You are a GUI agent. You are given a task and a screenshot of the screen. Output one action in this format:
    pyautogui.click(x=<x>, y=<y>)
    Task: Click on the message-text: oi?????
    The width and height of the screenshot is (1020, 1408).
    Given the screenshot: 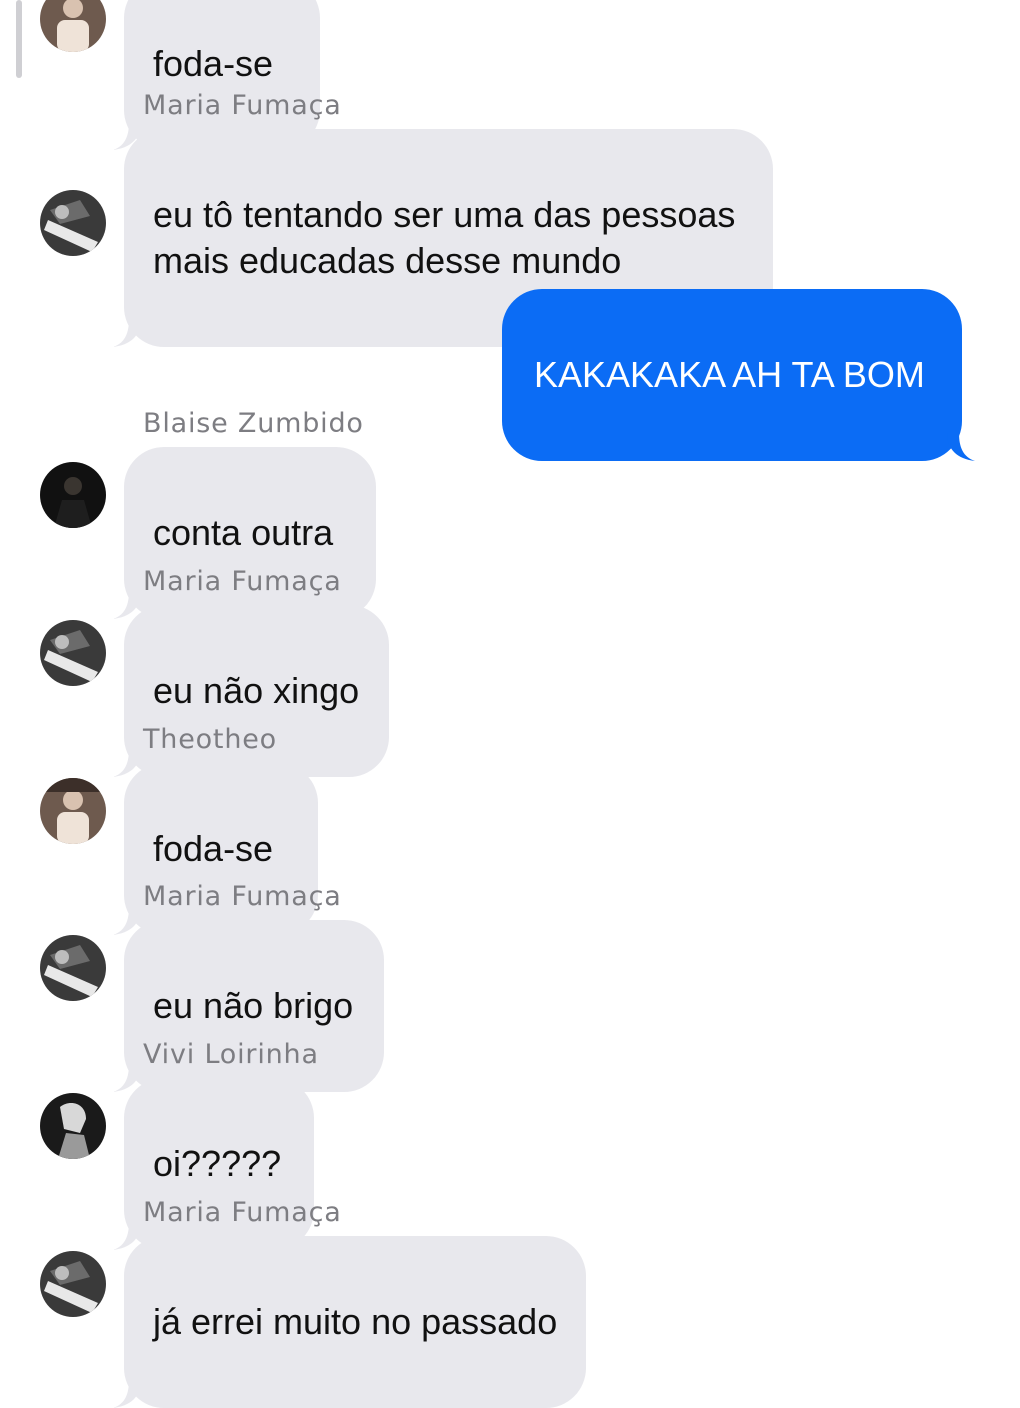 What is the action you would take?
    pyautogui.click(x=217, y=1163)
    